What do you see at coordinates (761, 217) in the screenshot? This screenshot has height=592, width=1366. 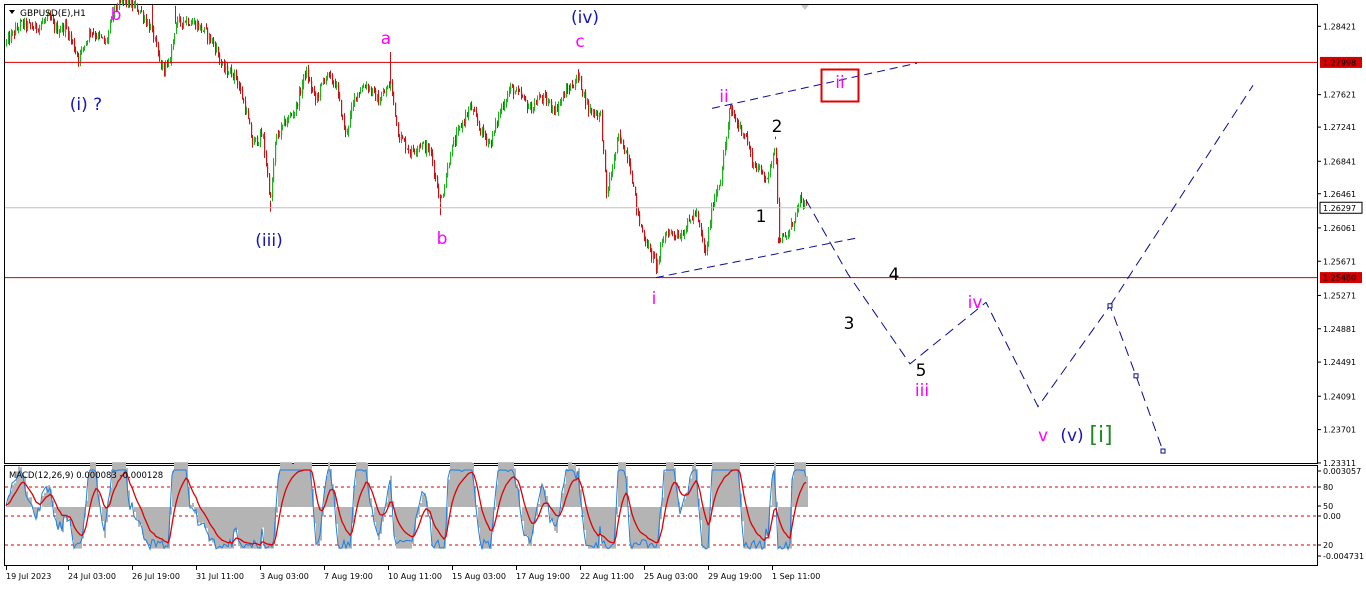 I see `wave-label-1: 1` at bounding box center [761, 217].